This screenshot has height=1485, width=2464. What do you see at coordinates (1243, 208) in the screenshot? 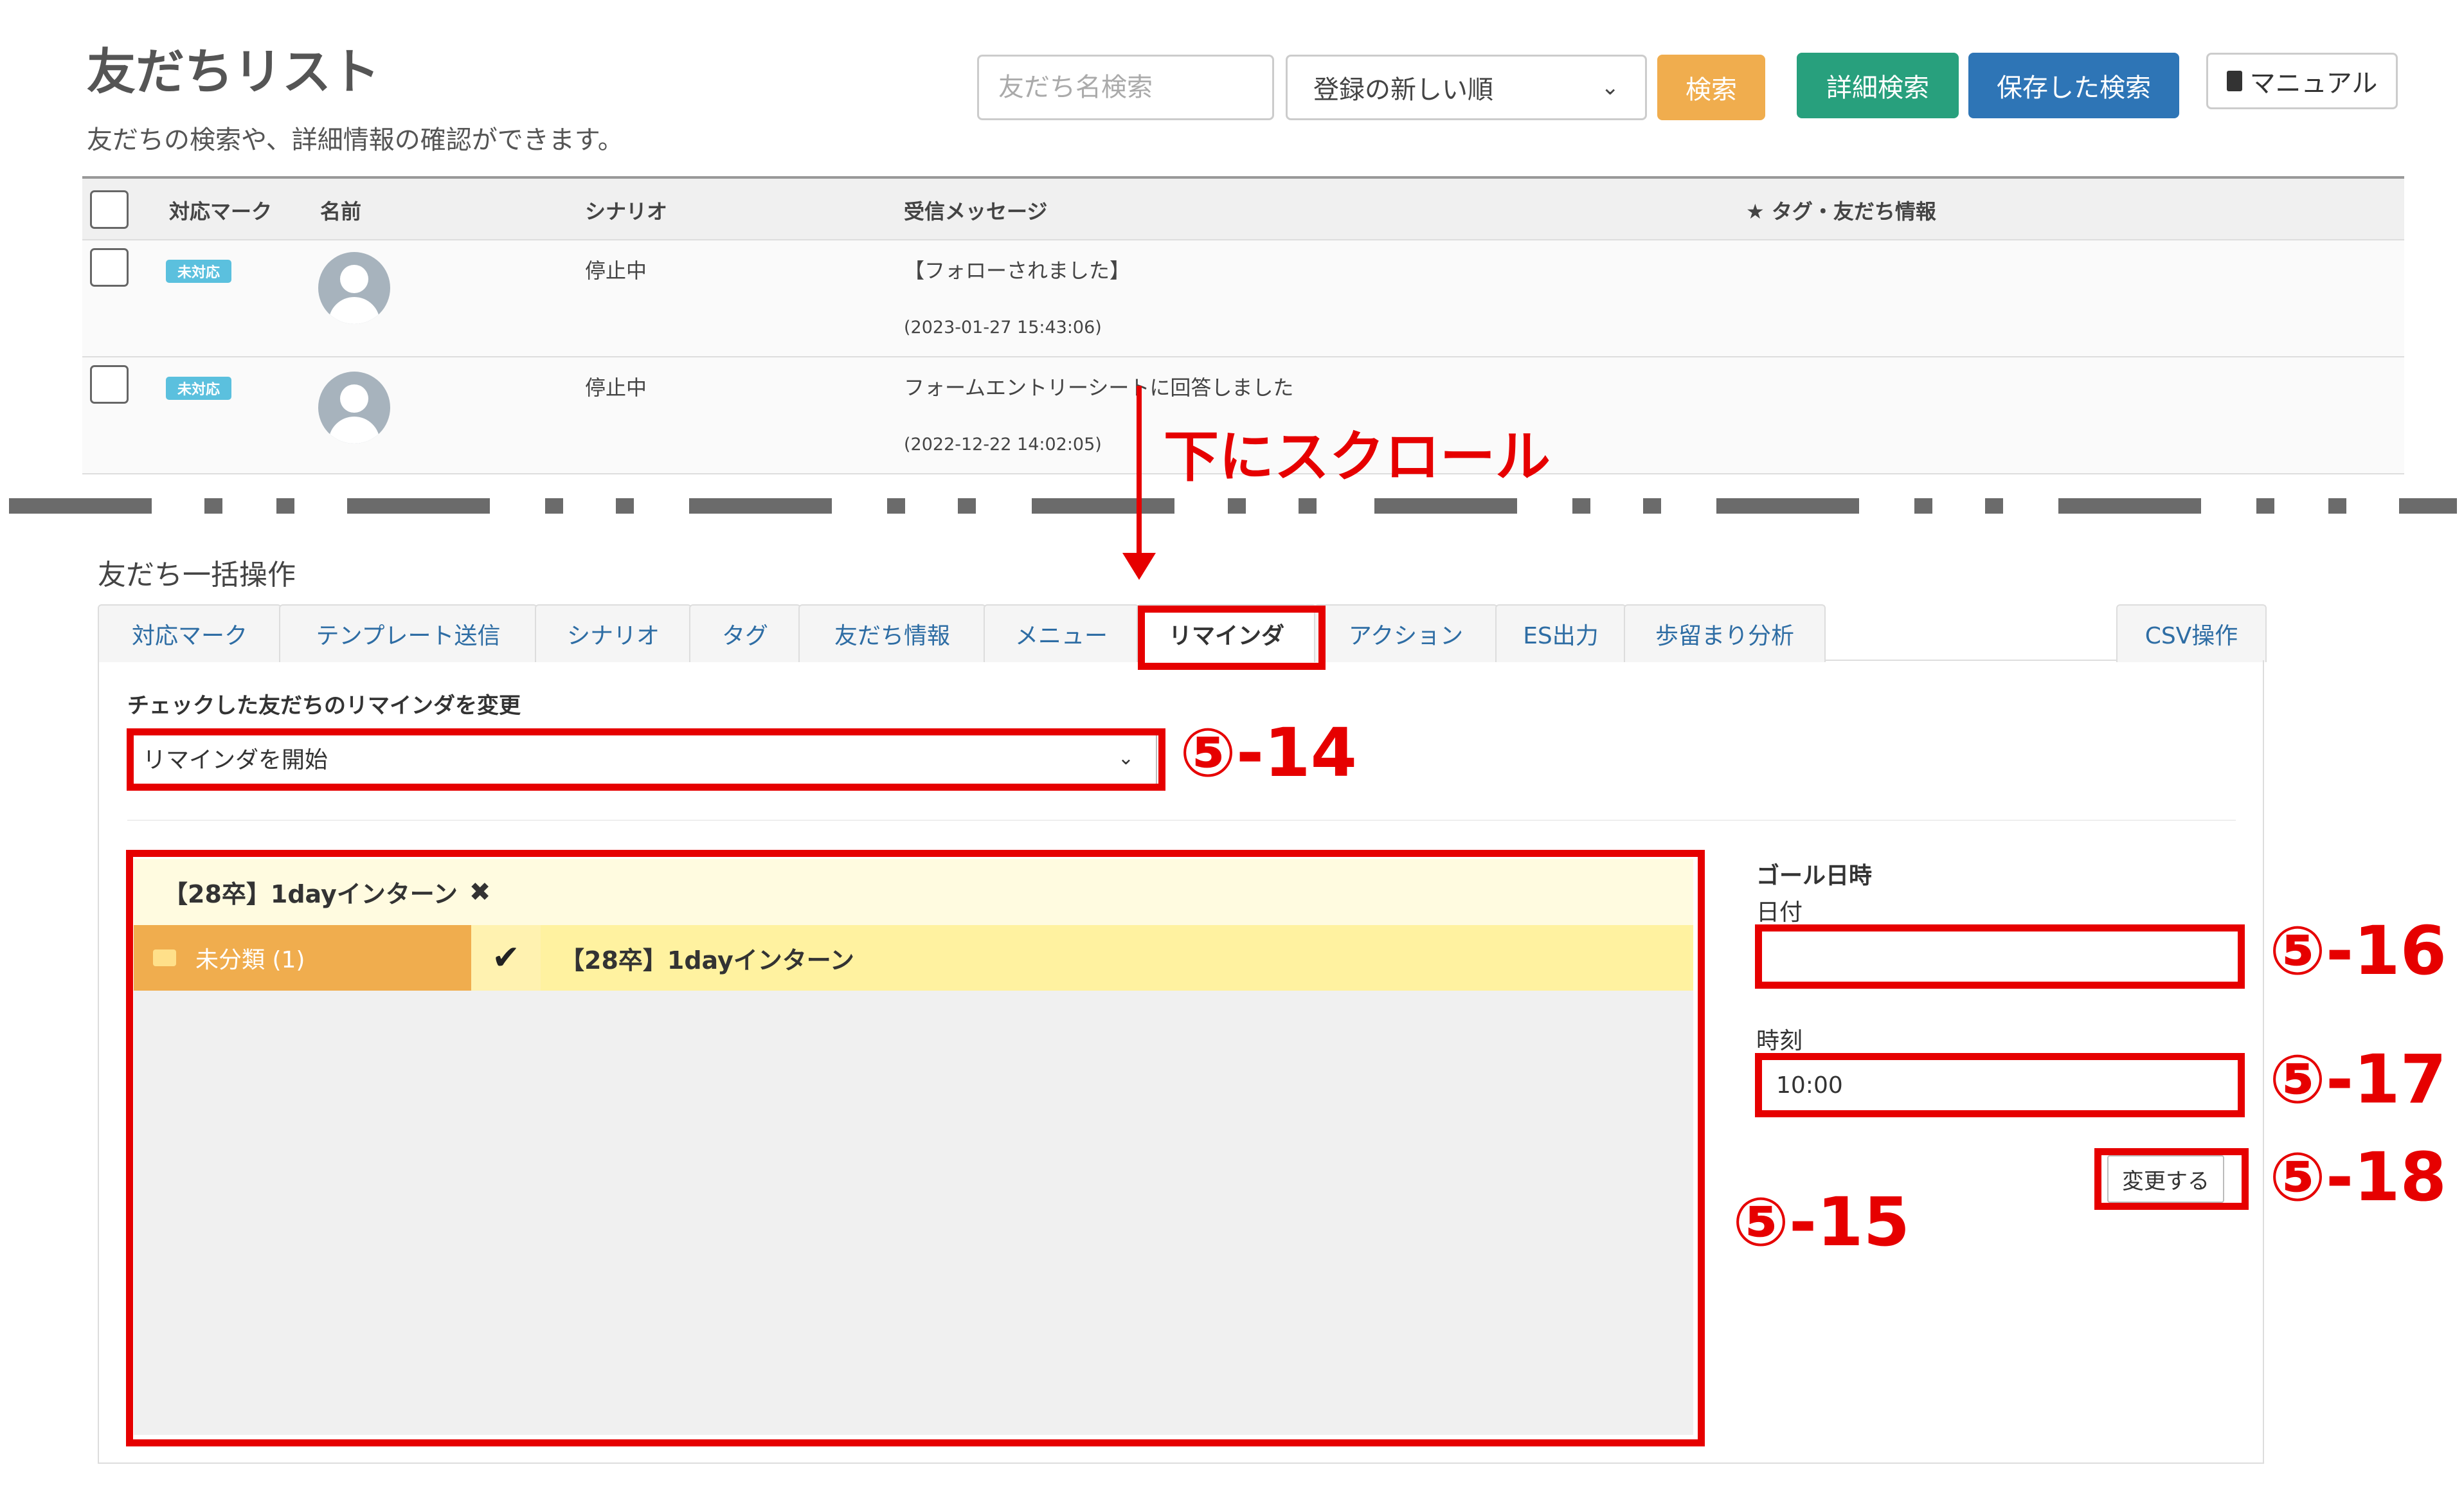
I see `friend-table-header: 対応マーク 名前 シナリオ 受信メッセージ ★ タグ・友だち情報` at bounding box center [1243, 208].